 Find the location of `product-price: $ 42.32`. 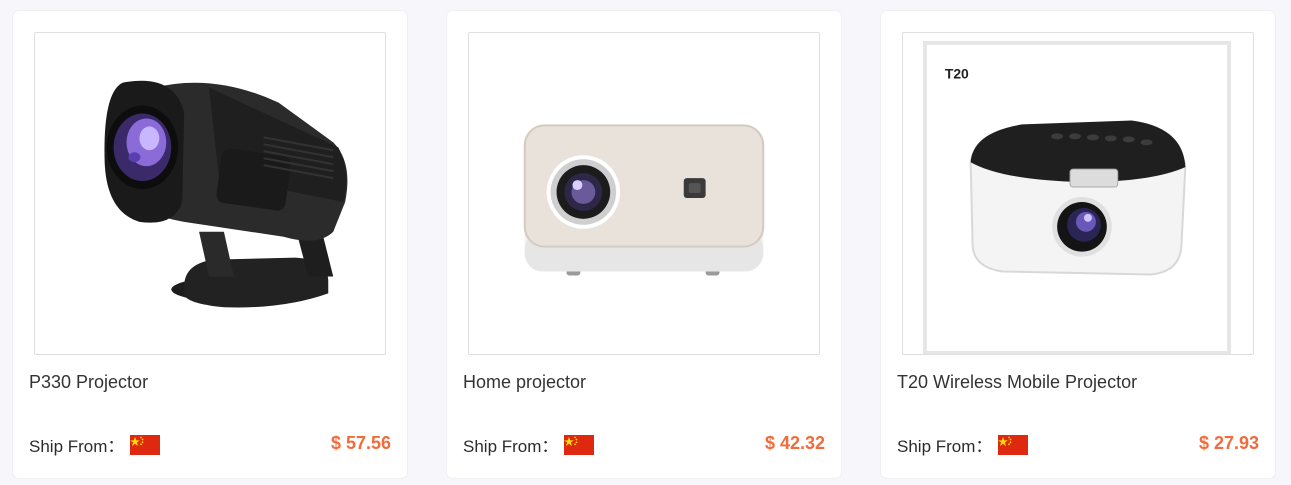

product-price: $ 42.32 is located at coordinates (794, 443).